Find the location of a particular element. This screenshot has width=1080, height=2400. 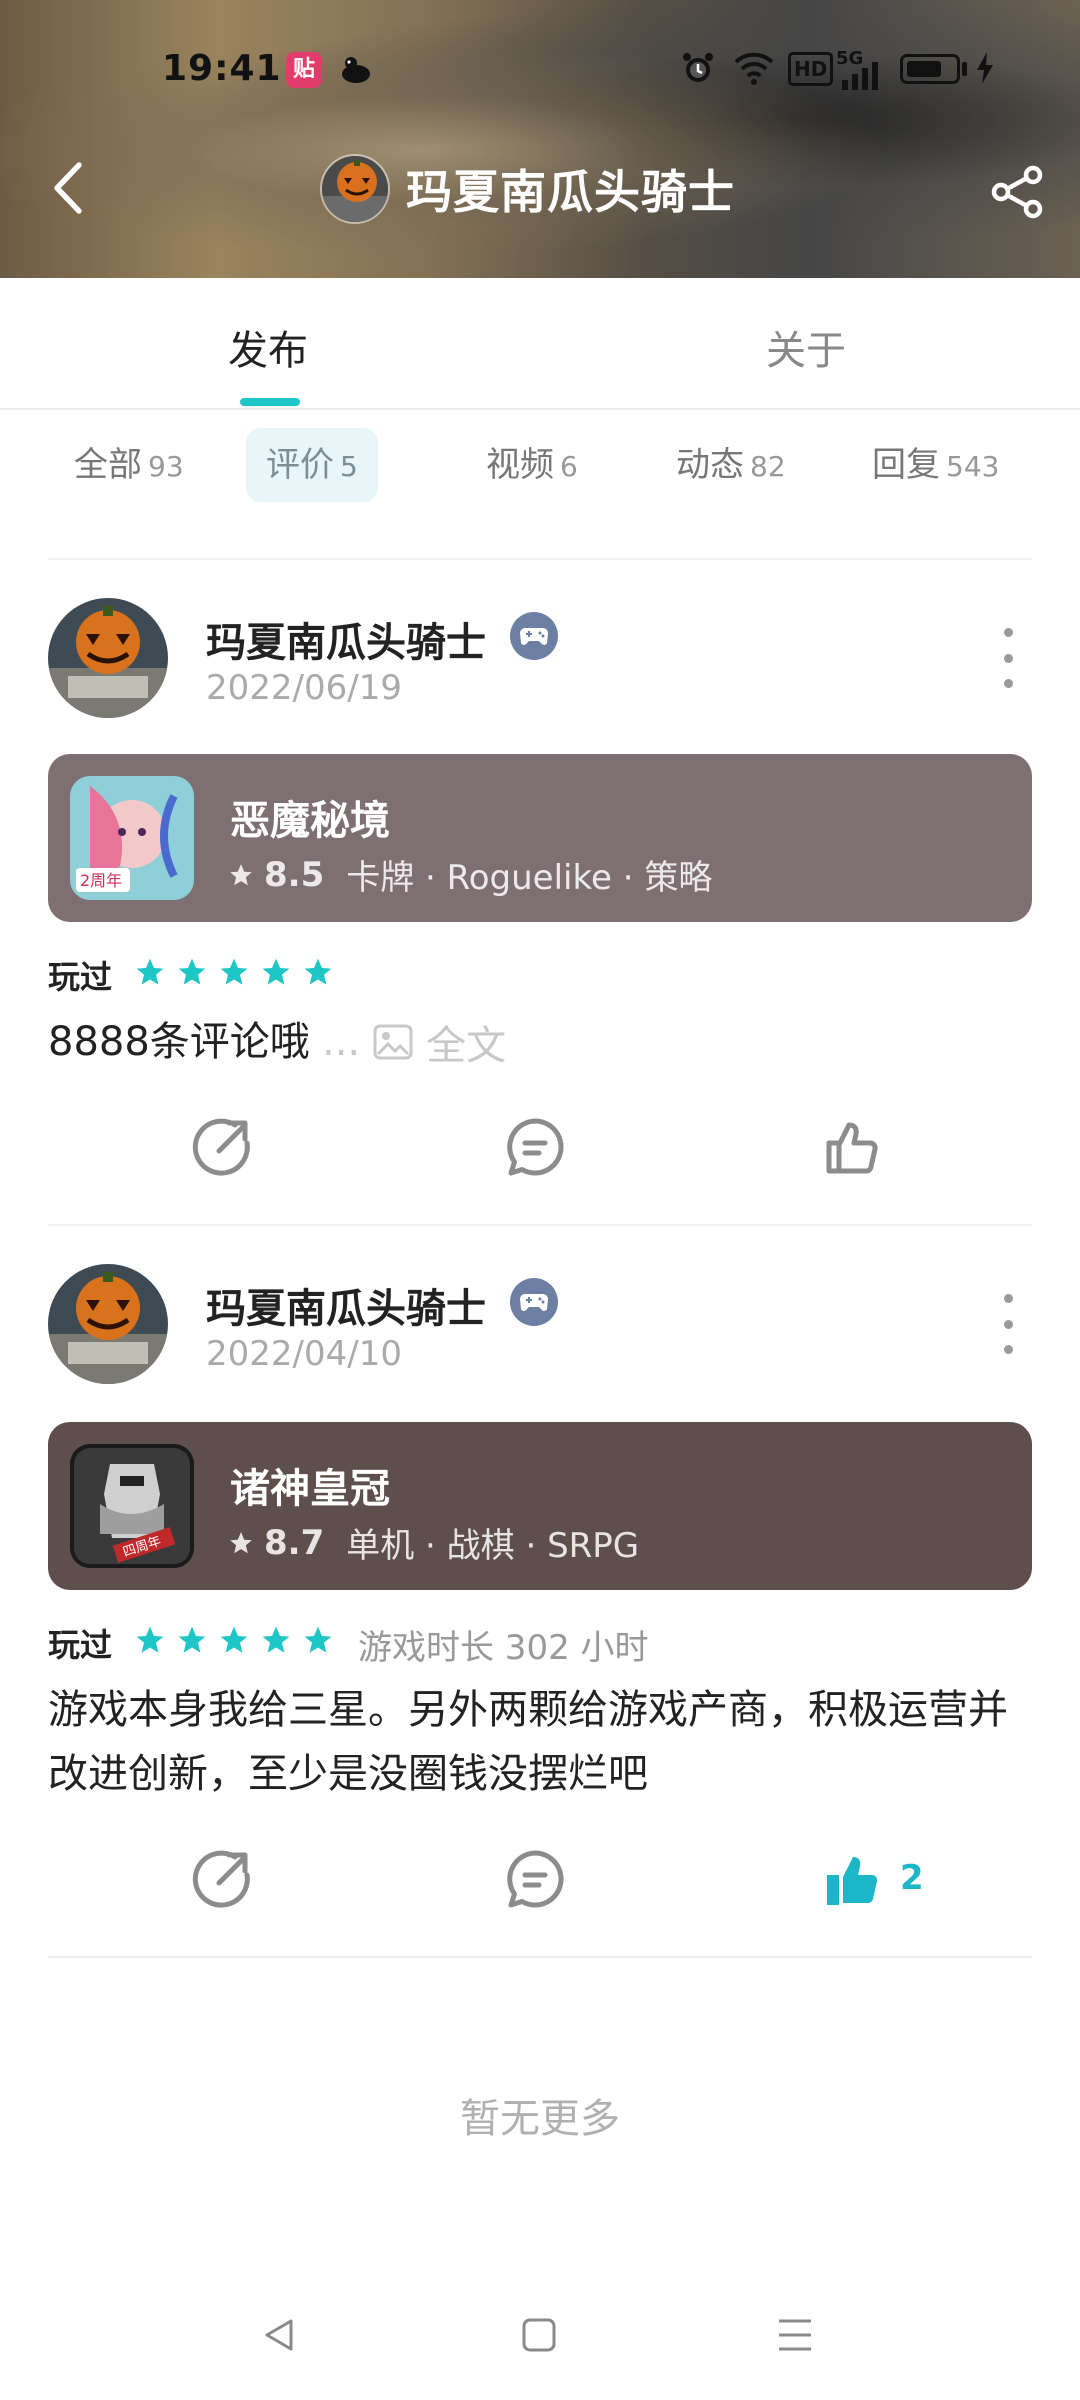

filter-count: 82 is located at coordinates (768, 466).